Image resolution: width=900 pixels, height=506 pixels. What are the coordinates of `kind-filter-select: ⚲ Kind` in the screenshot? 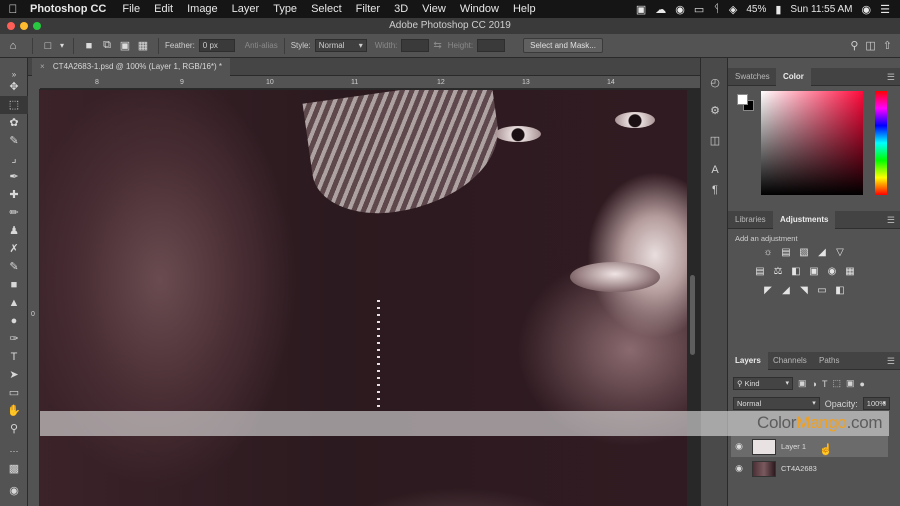 It's located at (763, 383).